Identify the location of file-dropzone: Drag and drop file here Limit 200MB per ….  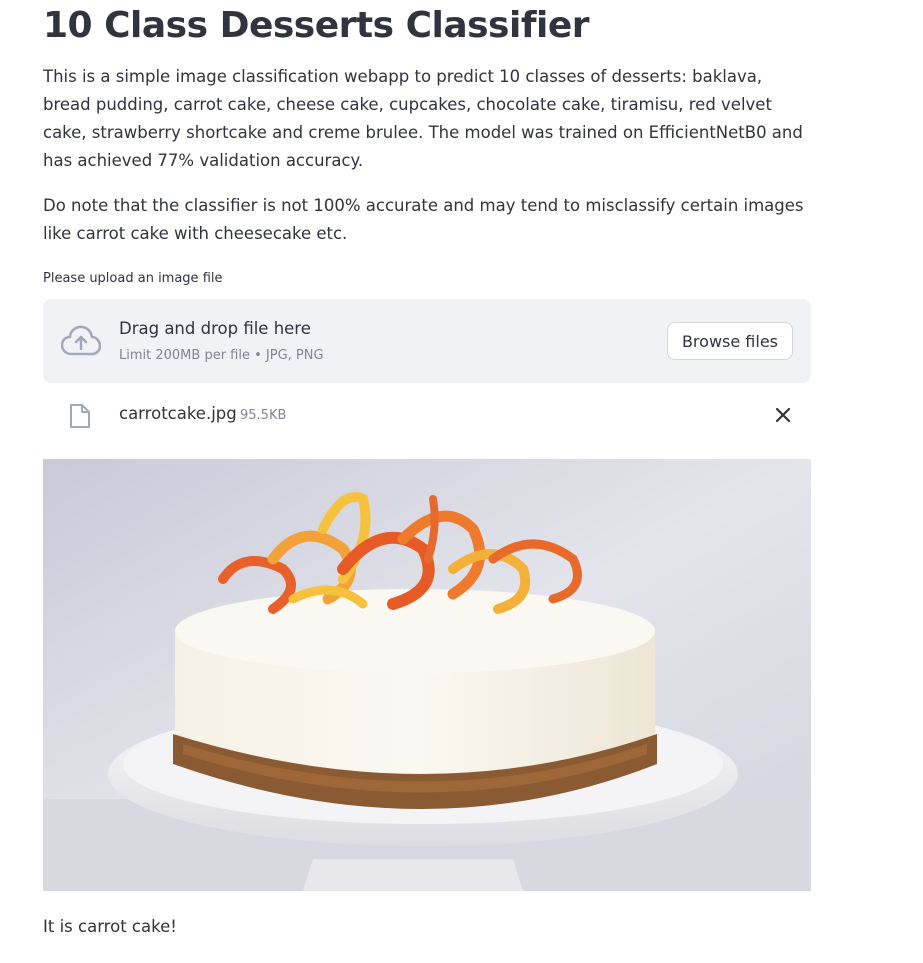
(427, 341).